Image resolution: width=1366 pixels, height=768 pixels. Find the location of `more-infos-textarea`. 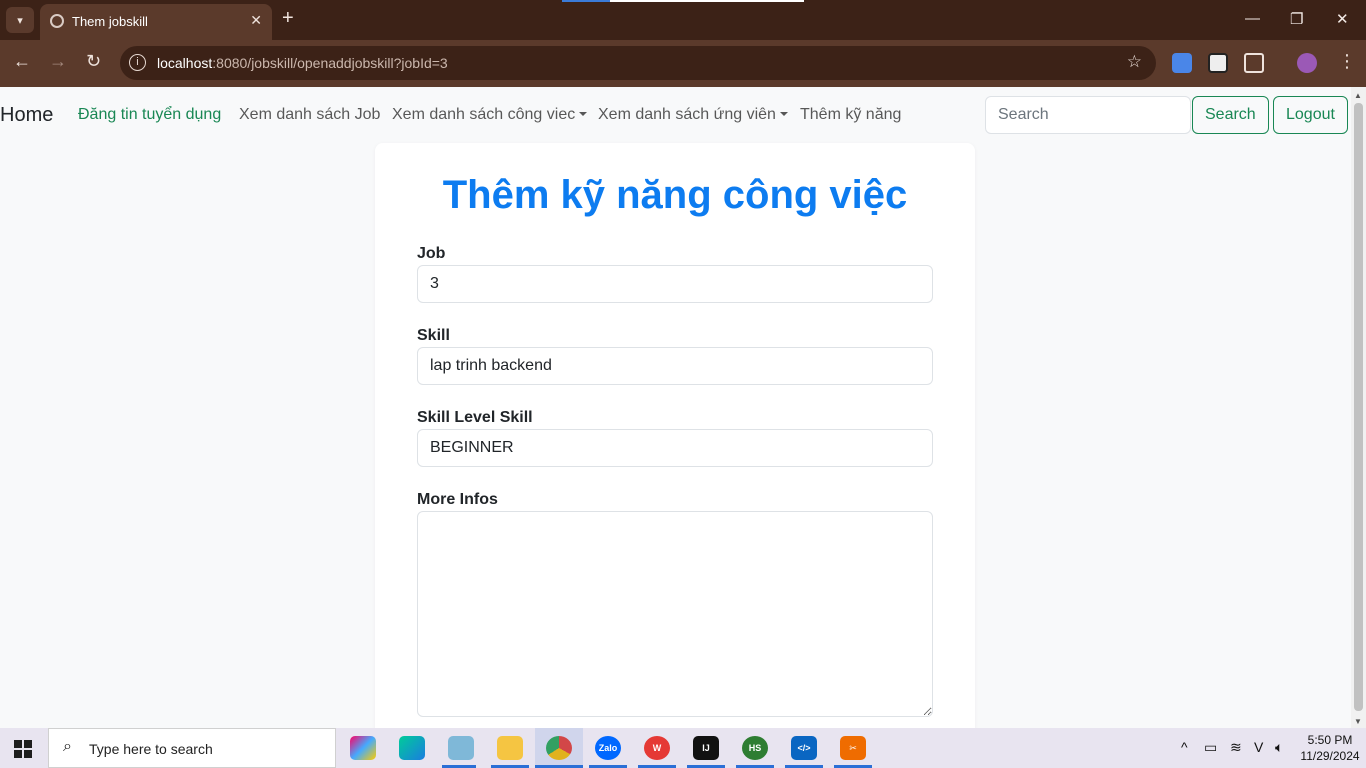

more-infos-textarea is located at coordinates (675, 614).